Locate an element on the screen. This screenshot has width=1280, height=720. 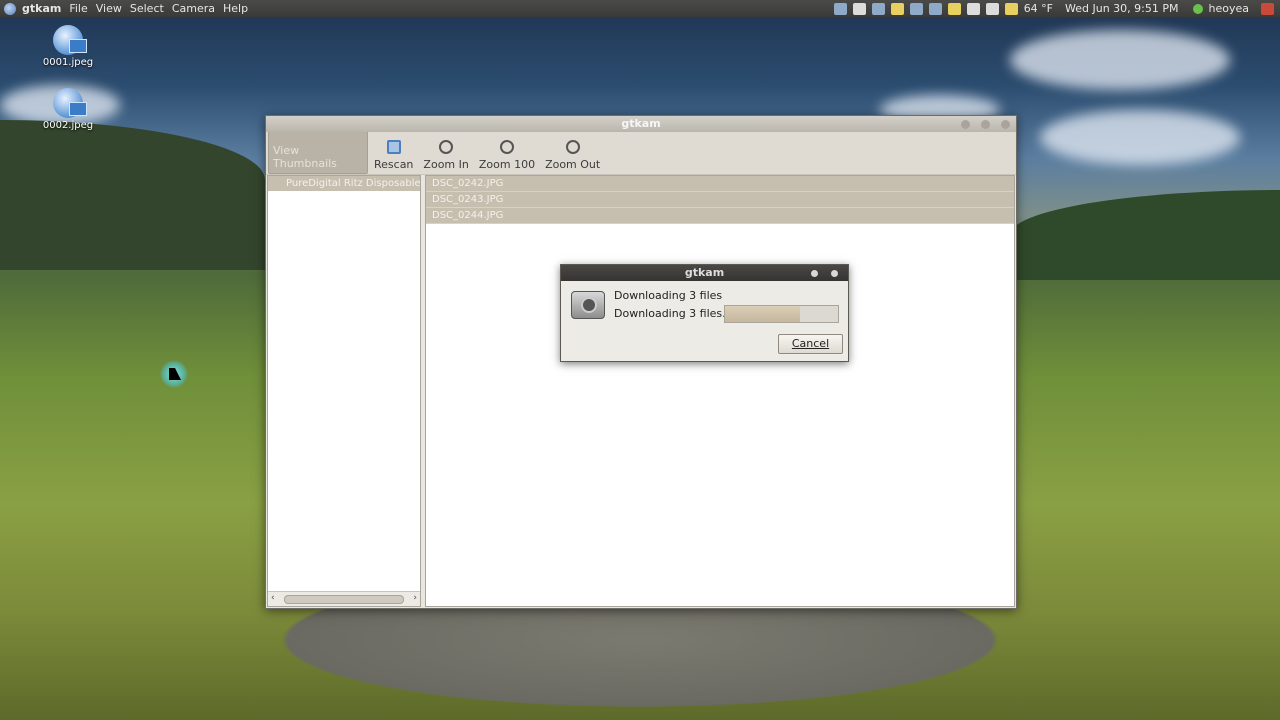
horizontal-scrollbar: ‹ › is located at coordinates (344, 598).